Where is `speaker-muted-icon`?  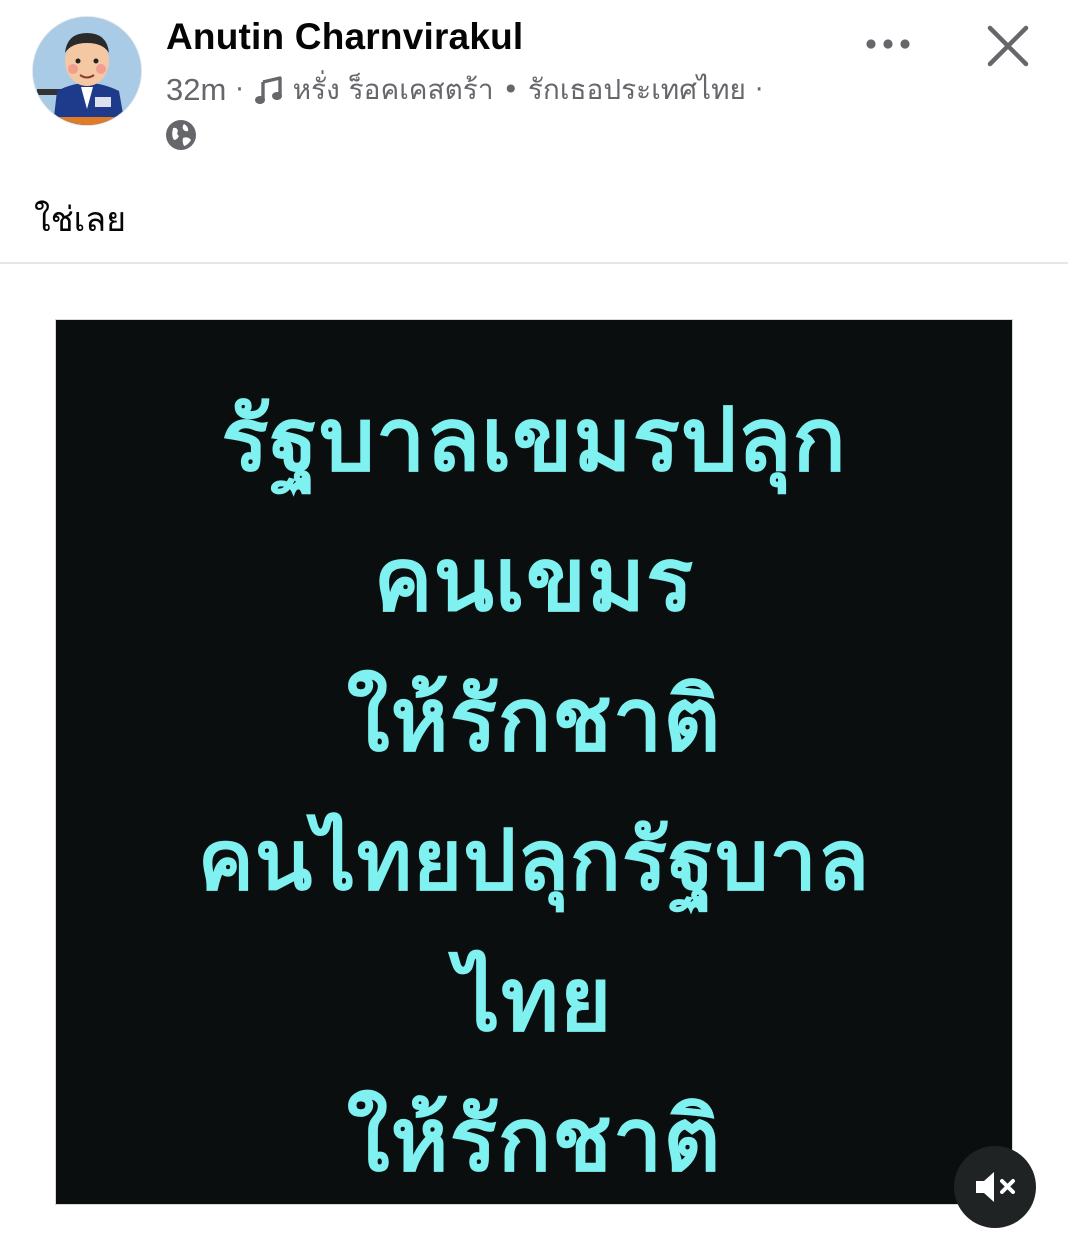
speaker-muted-icon is located at coordinates (995, 1187).